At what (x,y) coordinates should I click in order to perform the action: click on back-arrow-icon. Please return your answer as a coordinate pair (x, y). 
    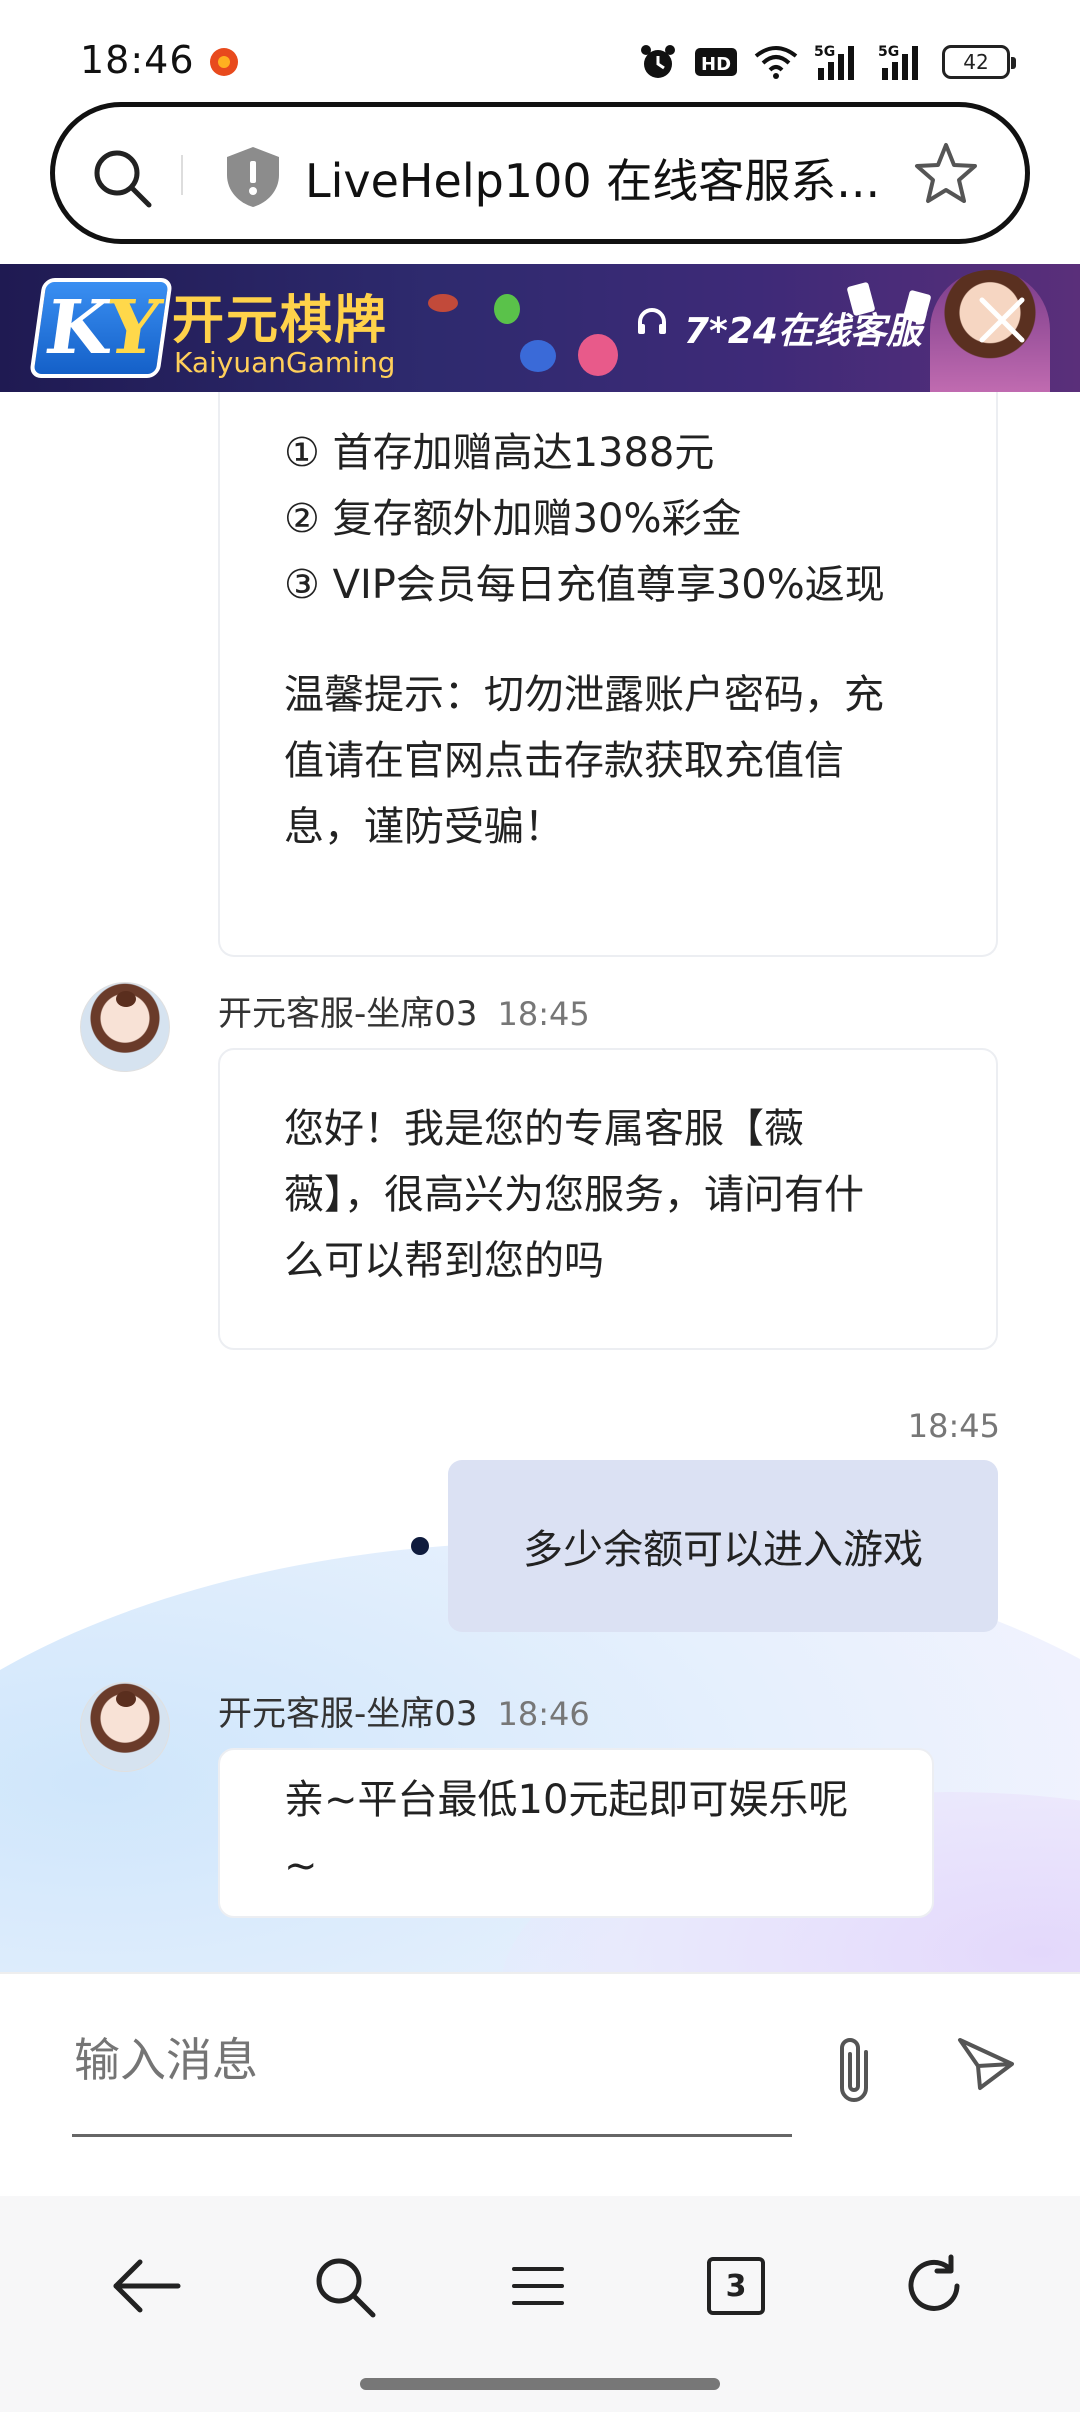
    Looking at the image, I should click on (147, 2286).